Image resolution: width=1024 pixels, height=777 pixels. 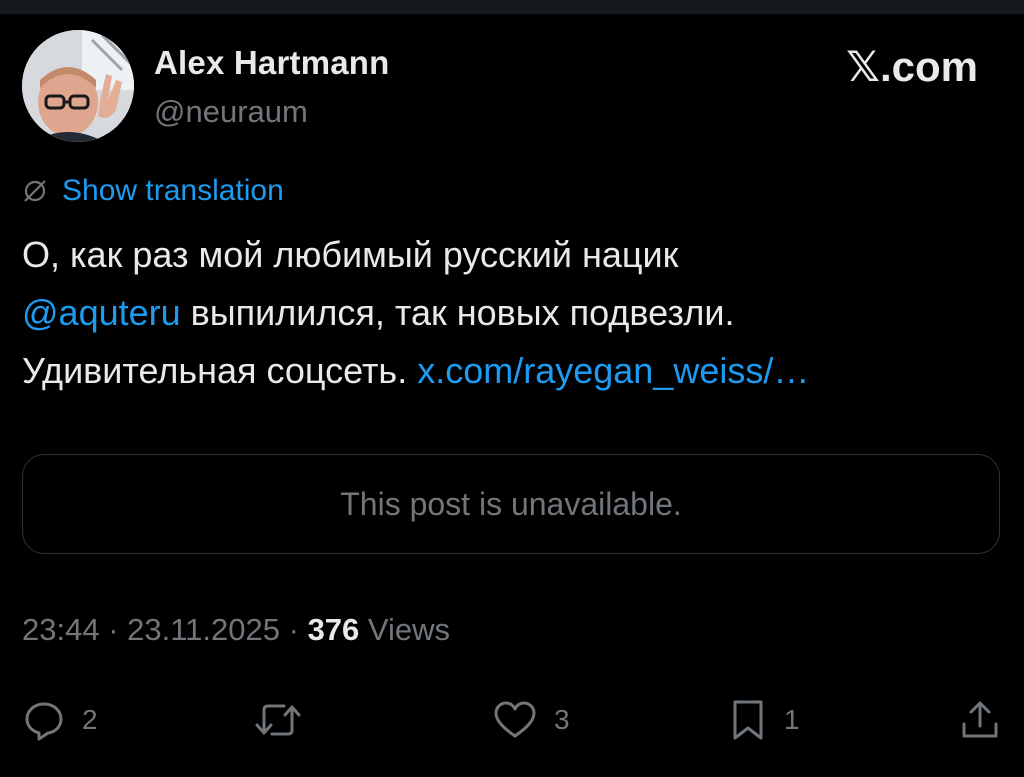 I want to click on x-logo-icon: 𝕏, so click(x=863, y=66).